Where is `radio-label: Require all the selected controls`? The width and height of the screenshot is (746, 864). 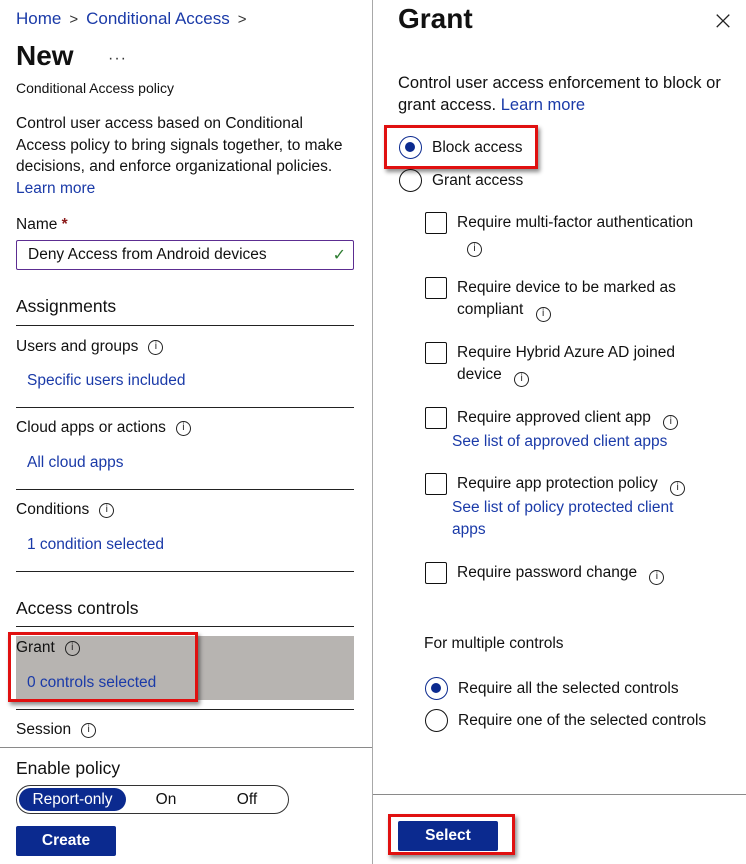
radio-label: Require all the selected controls is located at coordinates (568, 688).